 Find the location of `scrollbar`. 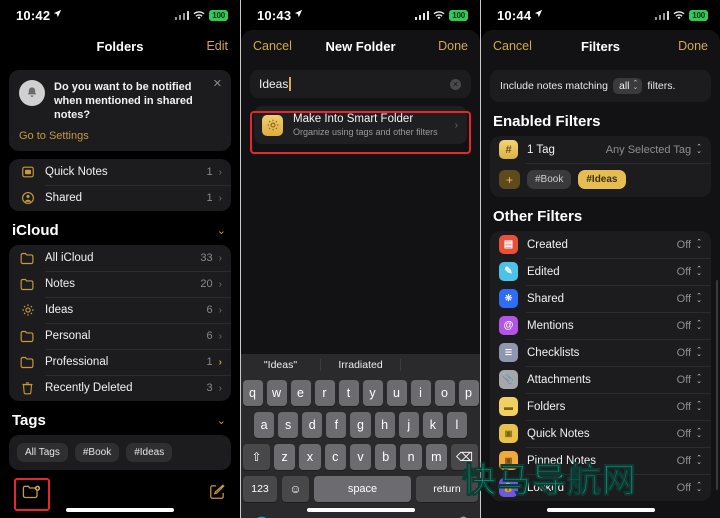

scrollbar is located at coordinates (717, 385).